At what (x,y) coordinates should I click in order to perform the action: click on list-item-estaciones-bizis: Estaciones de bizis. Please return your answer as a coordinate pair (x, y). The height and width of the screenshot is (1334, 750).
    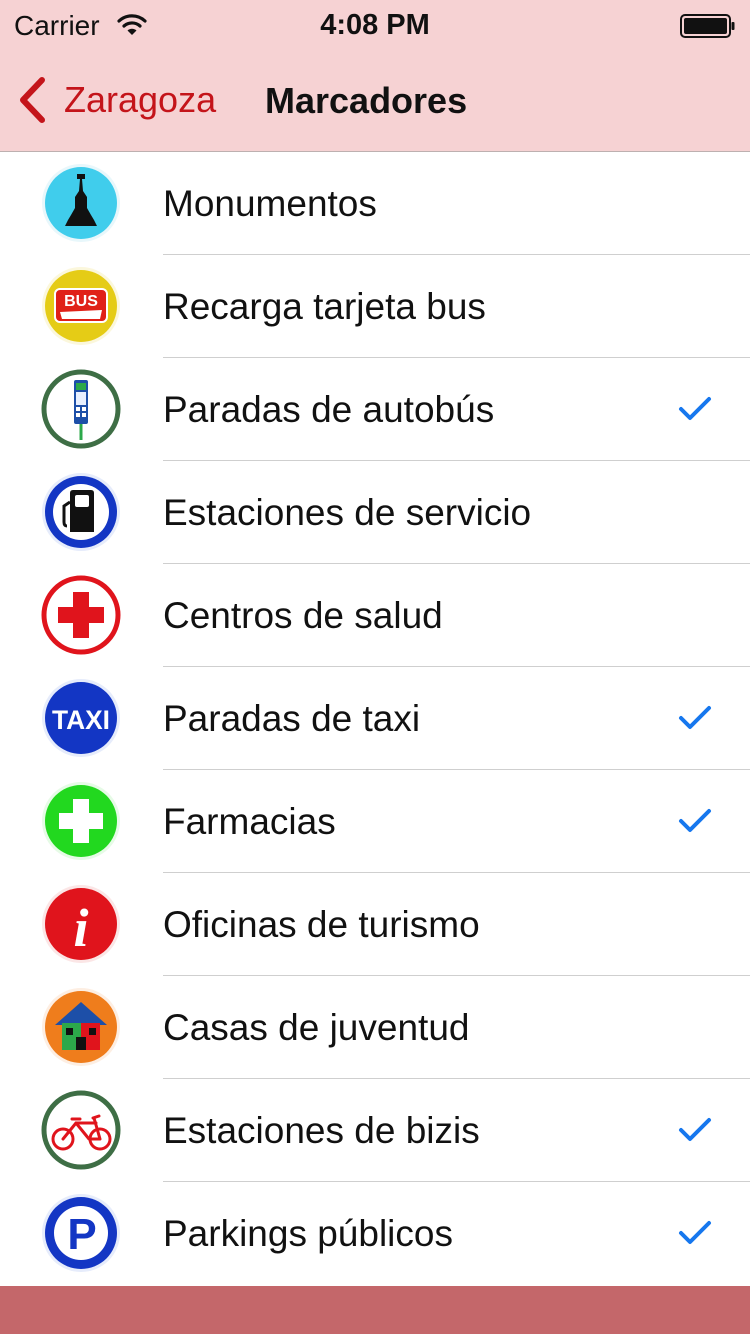
    Looking at the image, I should click on (375, 1130).